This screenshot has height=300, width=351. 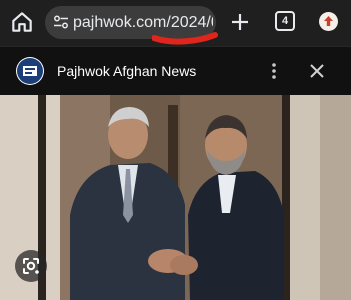 What do you see at coordinates (185, 38) in the screenshot?
I see `red-underline-annotation` at bounding box center [185, 38].